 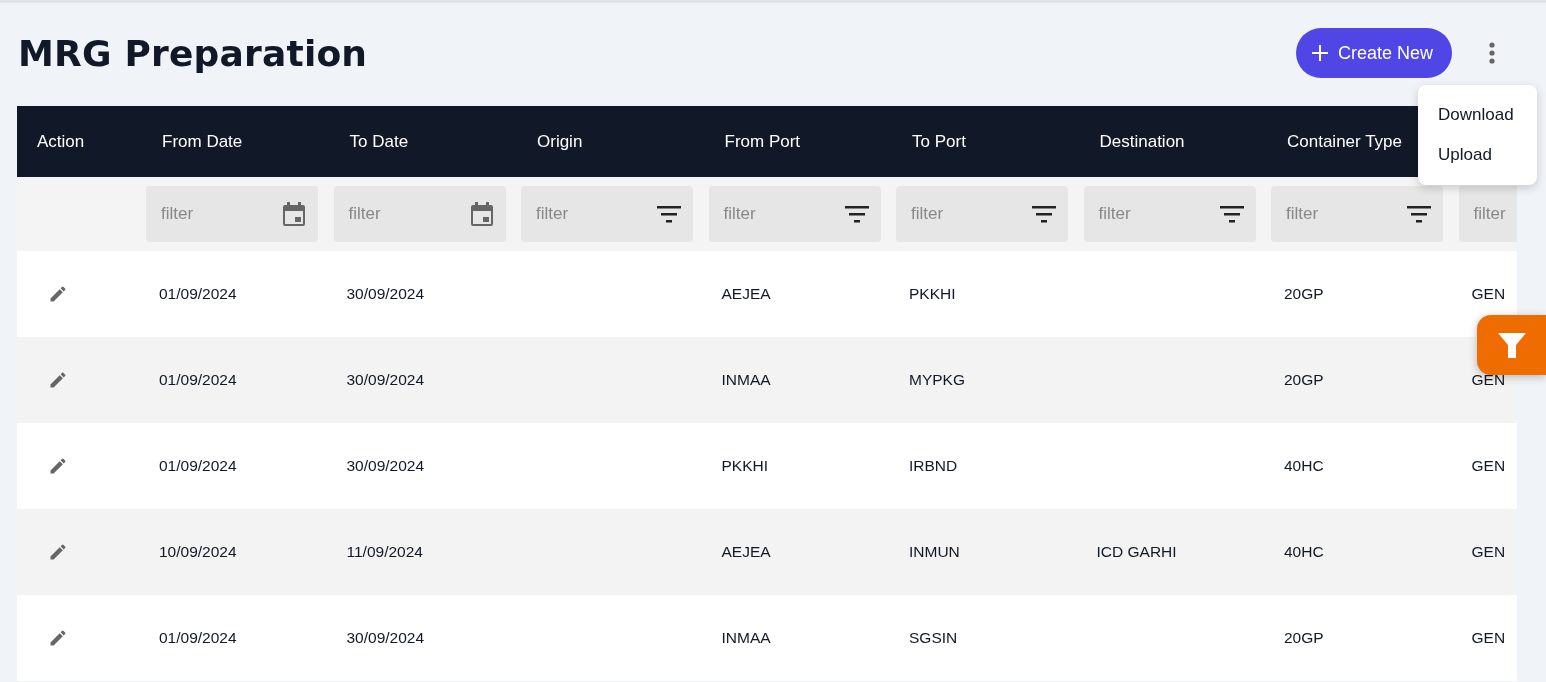 I want to click on menu-item: Download, so click(x=1477, y=115).